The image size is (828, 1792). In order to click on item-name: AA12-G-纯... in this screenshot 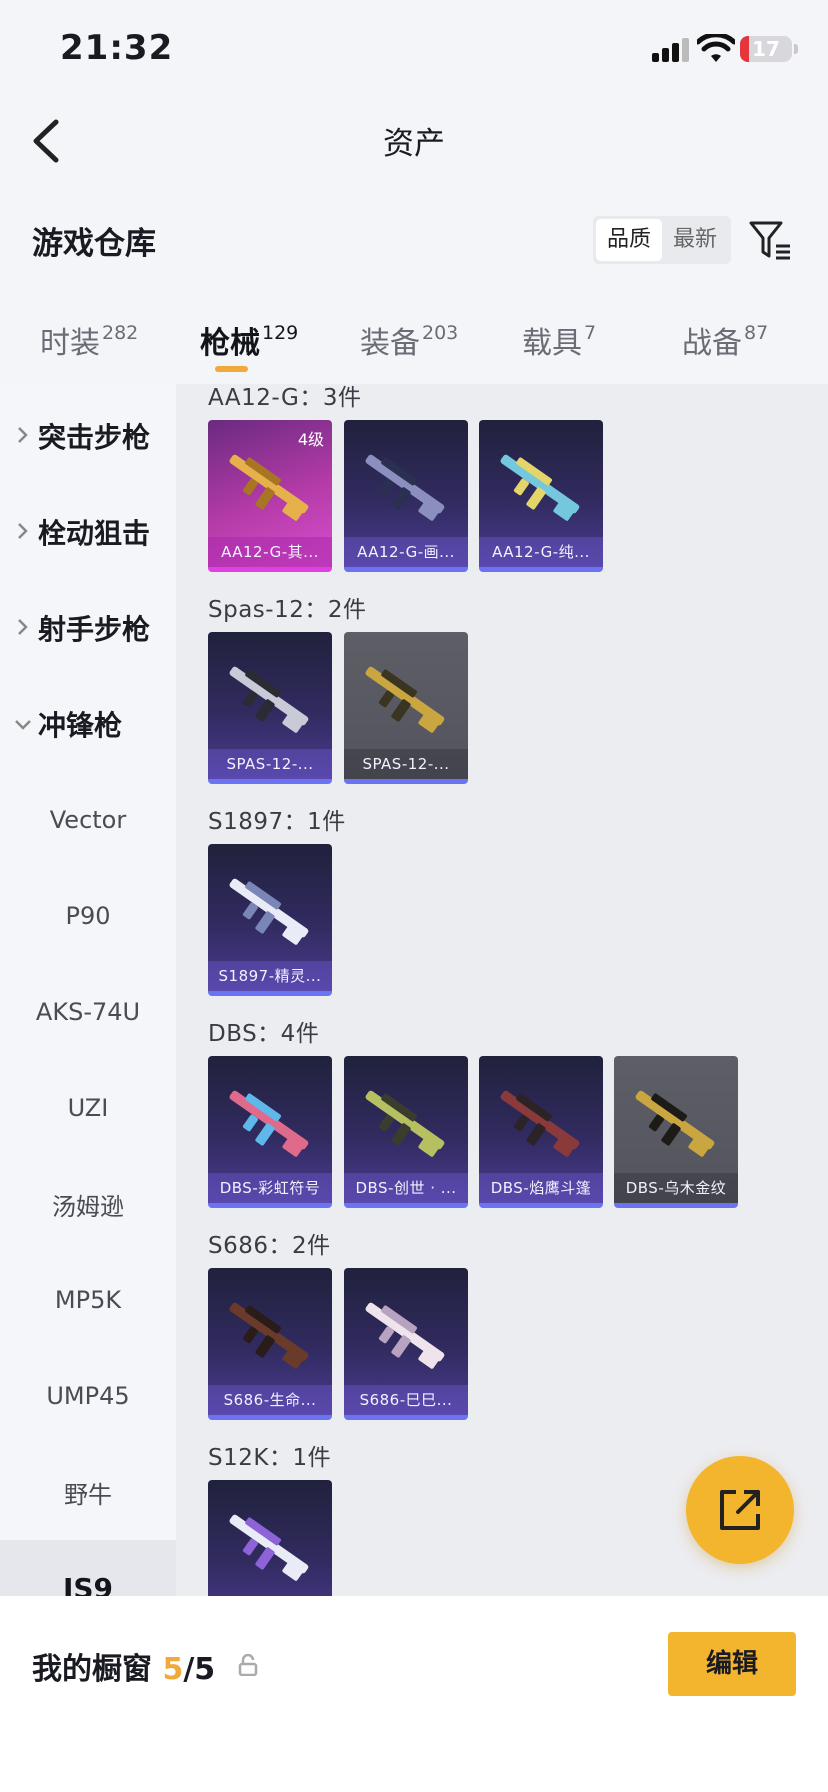, I will do `click(541, 552)`.